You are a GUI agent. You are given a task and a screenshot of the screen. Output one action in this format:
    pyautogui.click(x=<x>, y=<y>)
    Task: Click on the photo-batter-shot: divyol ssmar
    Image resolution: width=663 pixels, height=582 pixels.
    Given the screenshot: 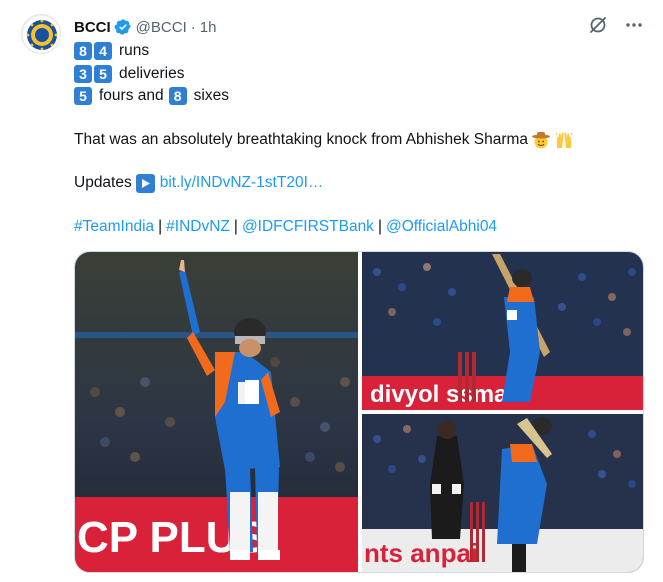 What is the action you would take?
    pyautogui.click(x=502, y=331)
    